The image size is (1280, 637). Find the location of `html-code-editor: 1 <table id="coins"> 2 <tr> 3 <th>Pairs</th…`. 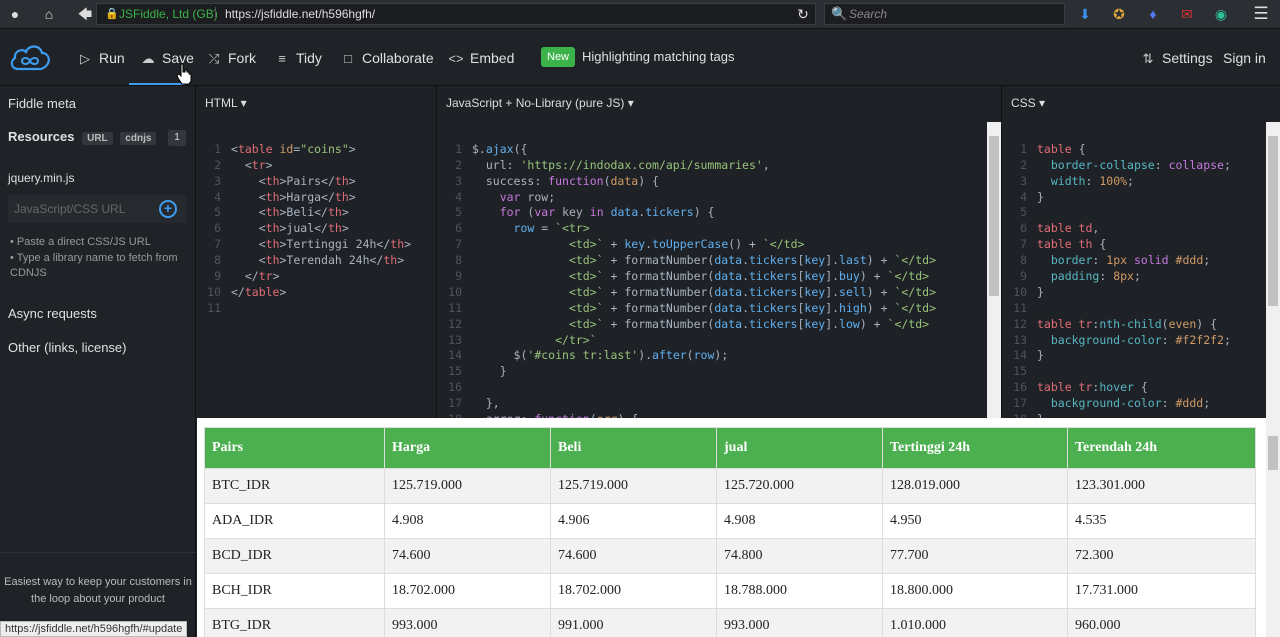

html-code-editor: 1 <table id="coins"> 2 <tr> 3 <th>Pairs</th… is located at coordinates (304, 237).